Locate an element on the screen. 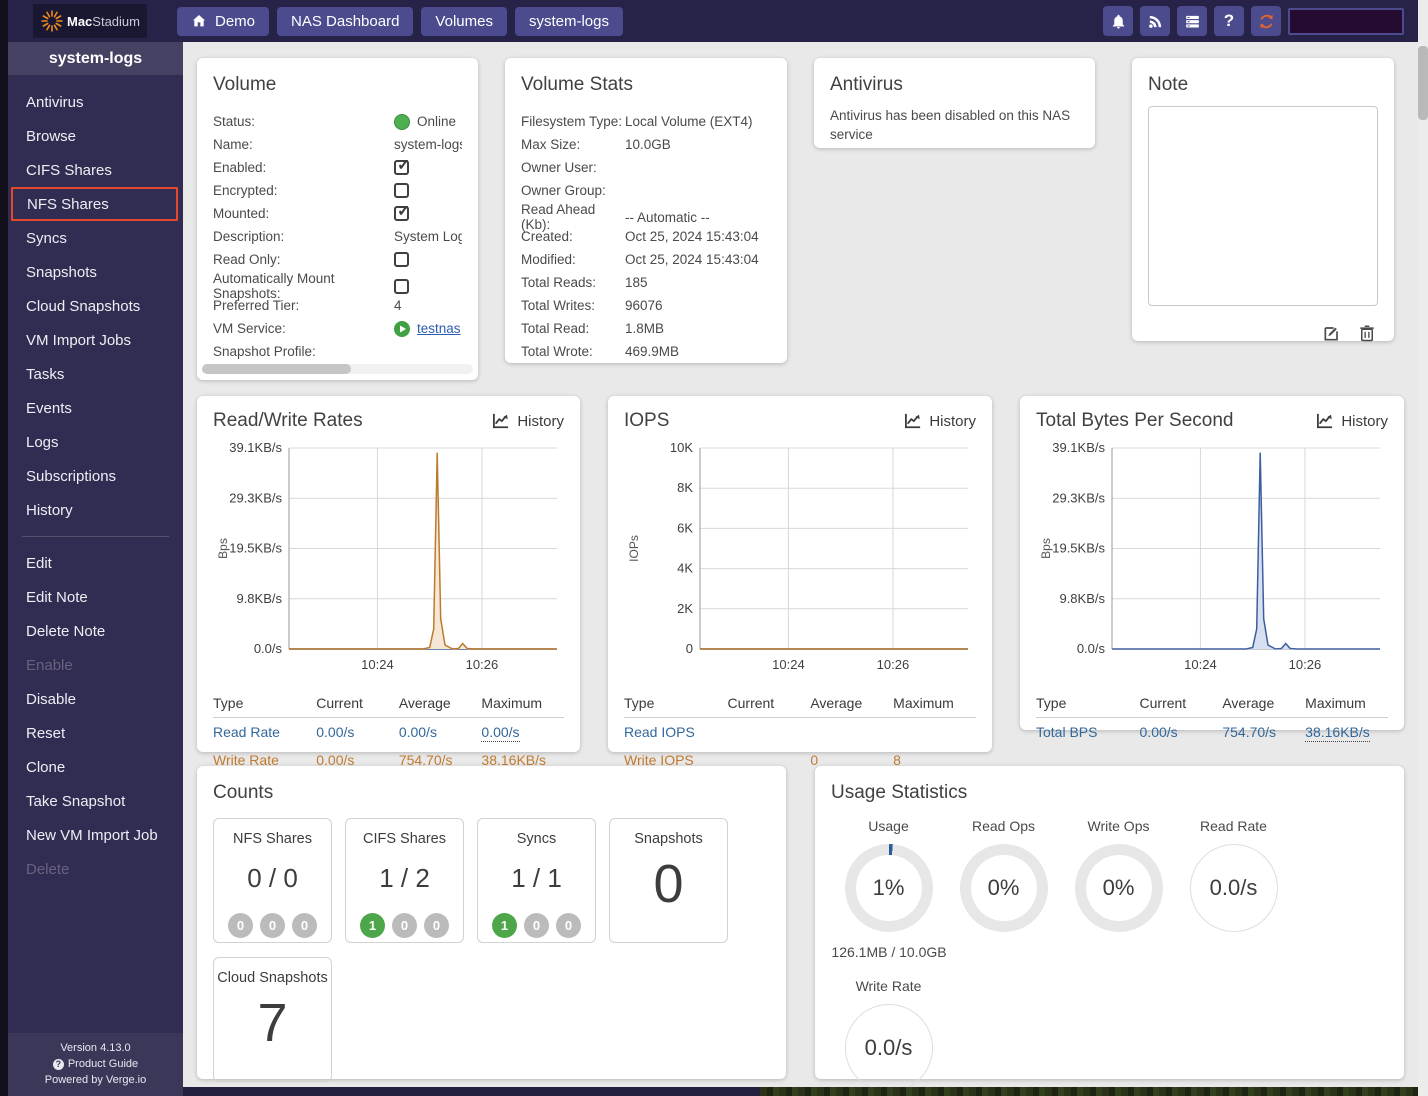 The width and height of the screenshot is (1428, 1096). auto-mount-checkbox is located at coordinates (401, 286).